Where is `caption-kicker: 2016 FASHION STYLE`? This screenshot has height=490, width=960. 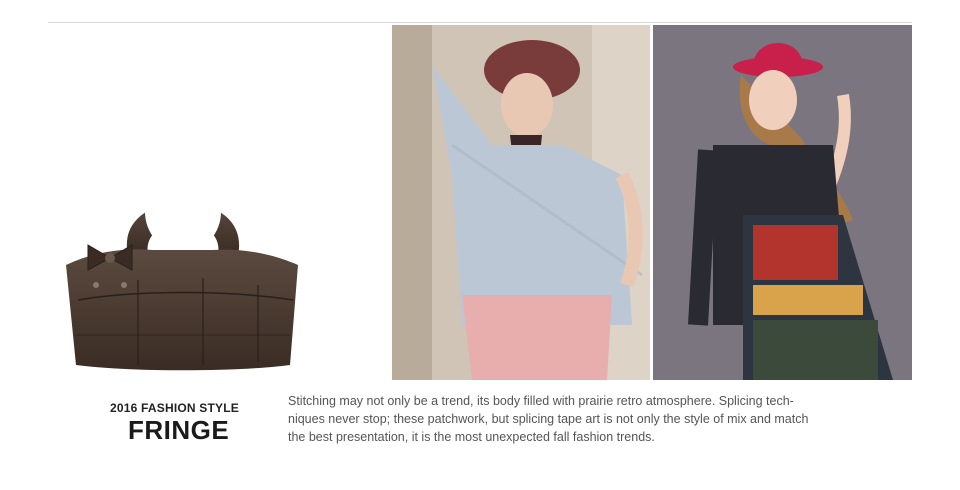 caption-kicker: 2016 FASHION STYLE is located at coordinates (174, 408).